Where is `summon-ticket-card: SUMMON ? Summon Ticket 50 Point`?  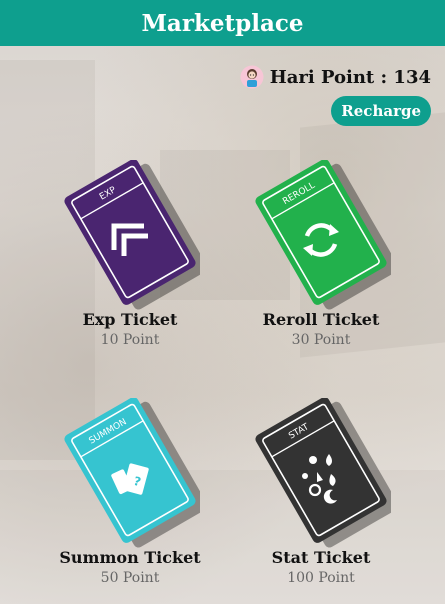
summon-ticket-card: SUMMON ? Summon Ticket 50 Point is located at coordinates (130, 492).